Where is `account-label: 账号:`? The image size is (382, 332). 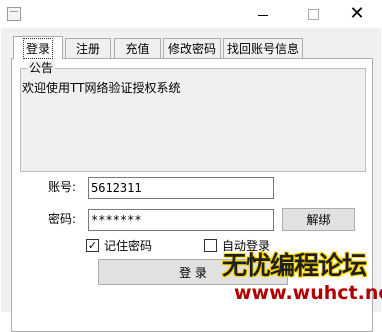
account-label: 账号: is located at coordinates (62, 187).